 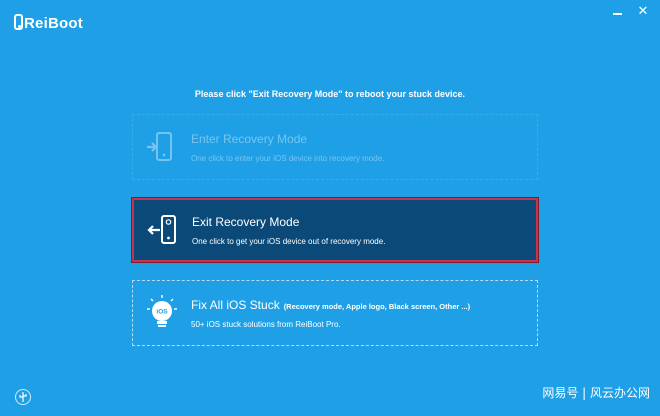 I want to click on close-button: ✕, so click(x=643, y=11).